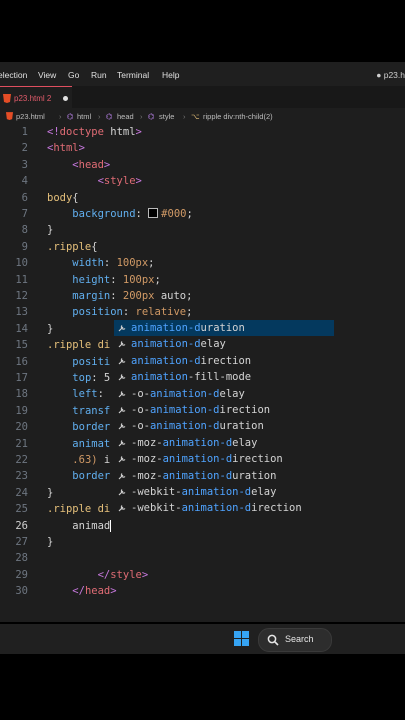  I want to click on breadcrumb-file: p23.html, so click(30, 116).